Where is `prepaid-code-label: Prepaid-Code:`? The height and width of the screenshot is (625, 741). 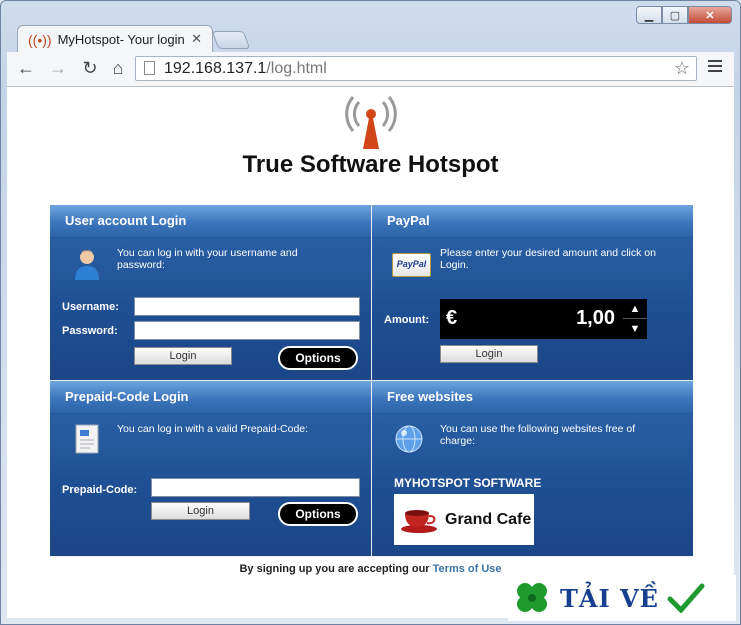 prepaid-code-label: Prepaid-Code: is located at coordinates (100, 490).